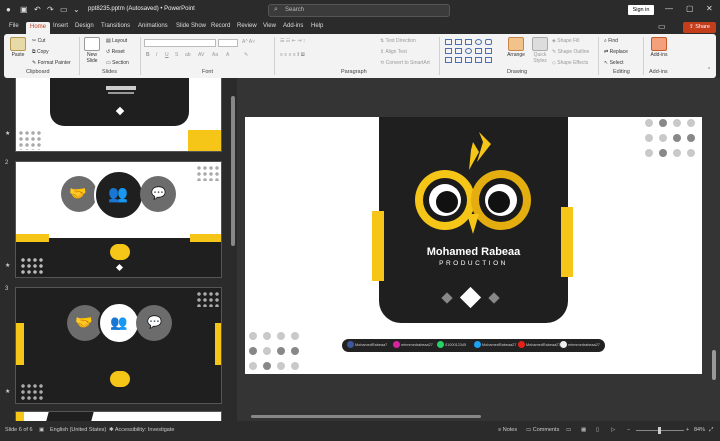 The height and width of the screenshot is (441, 720). I want to click on italic-icon: I, so click(156, 55).